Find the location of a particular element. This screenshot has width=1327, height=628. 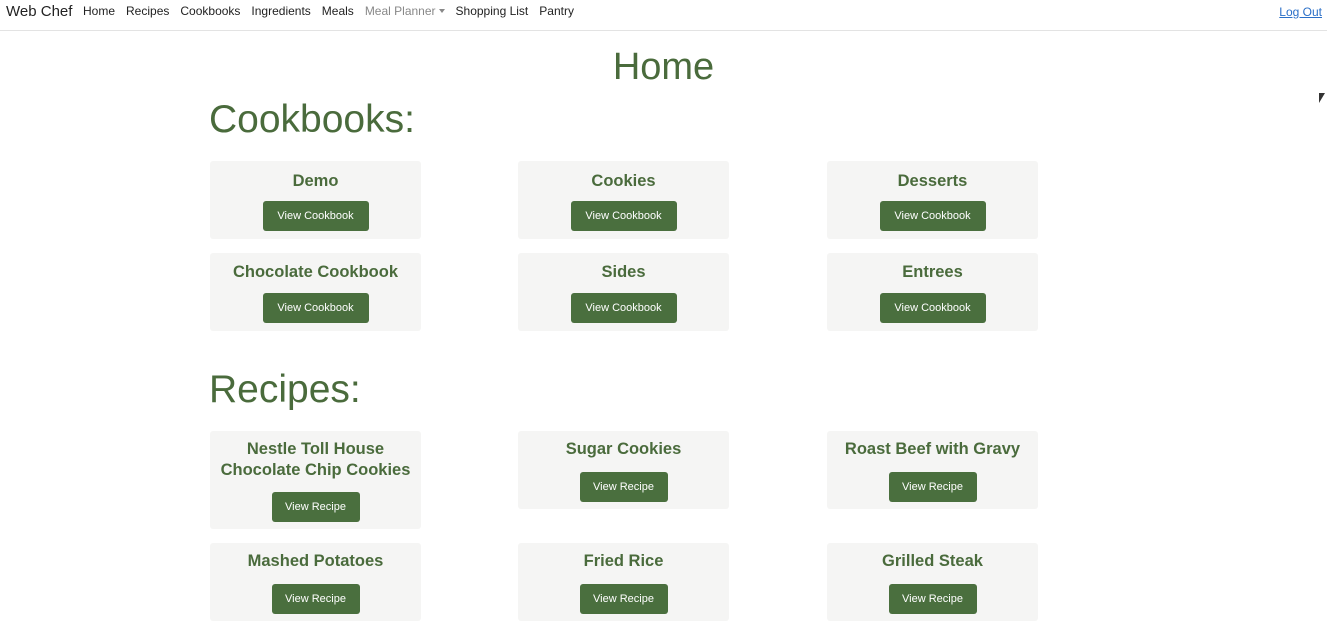

nav-meal-planner-dropdown: Meal Planner is located at coordinates (405, 11).